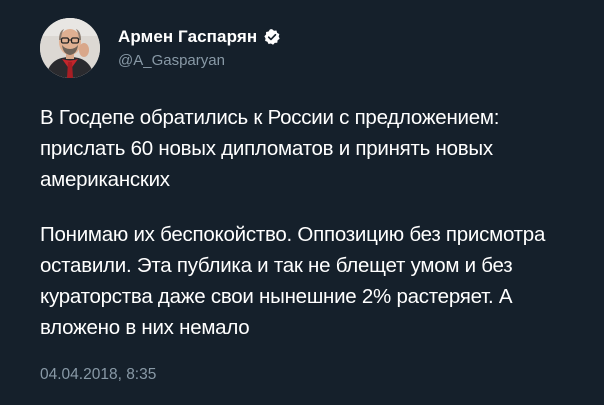  I want to click on tweet-timestamp: 04.04.2018, 8:35, so click(98, 375).